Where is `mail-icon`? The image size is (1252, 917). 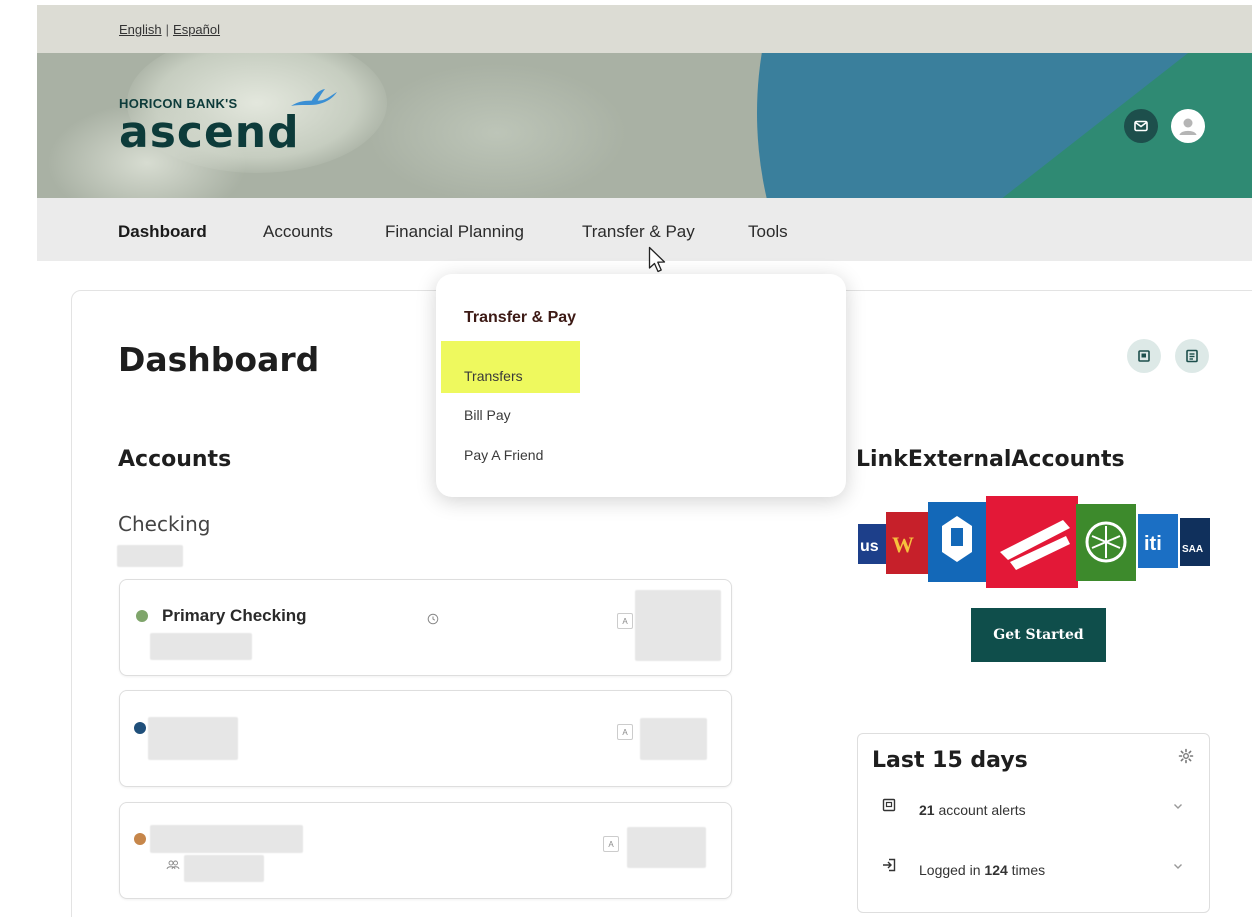 mail-icon is located at coordinates (1141, 126).